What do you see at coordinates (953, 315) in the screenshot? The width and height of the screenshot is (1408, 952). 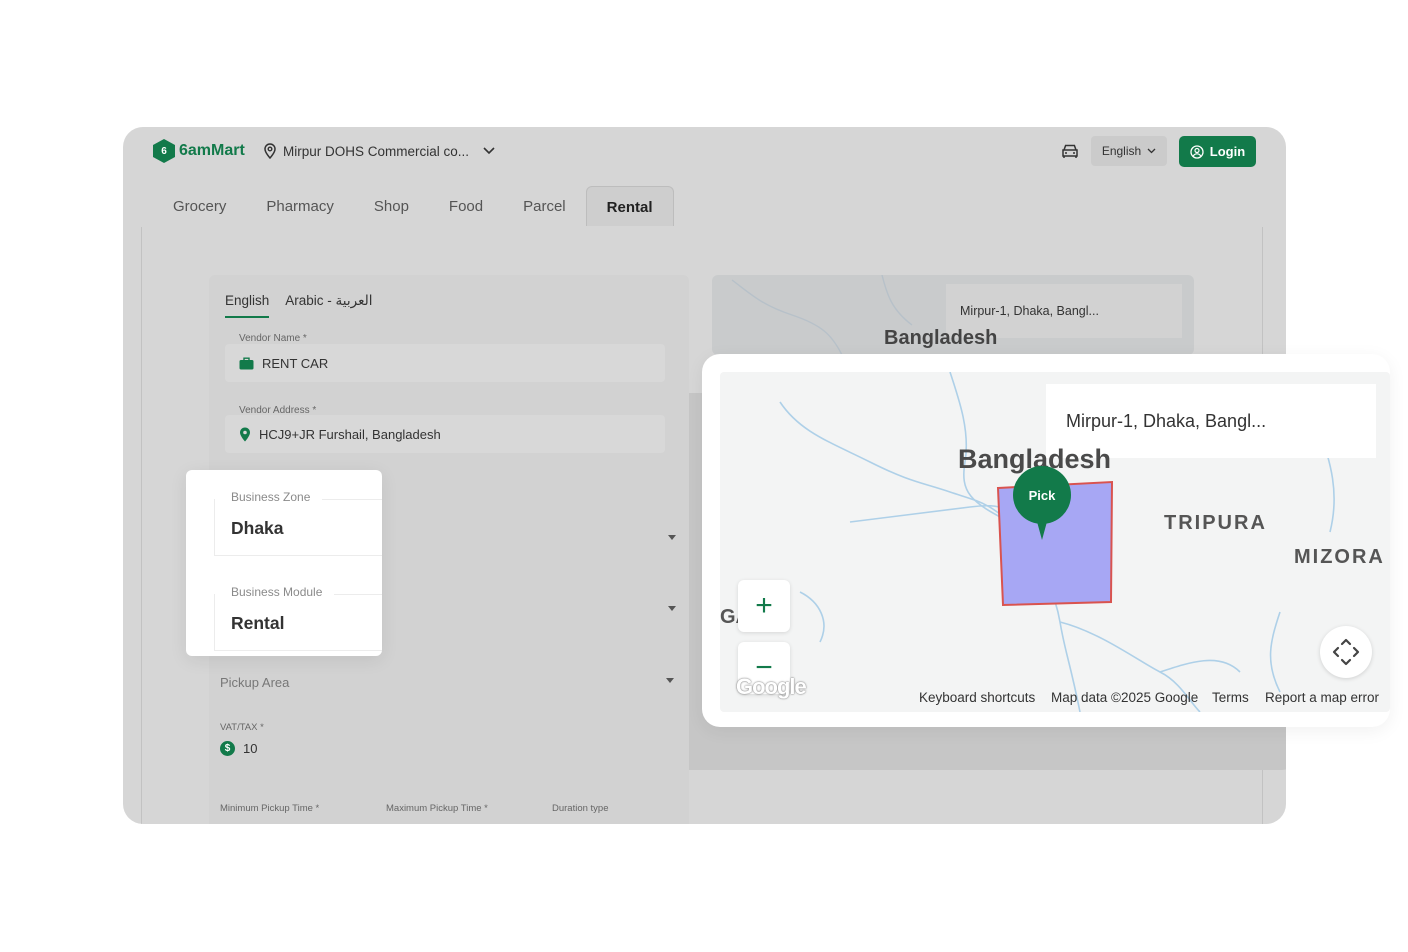 I see `background-map: Mirpur-1, Dhaka, Bangl... Bangladesh` at bounding box center [953, 315].